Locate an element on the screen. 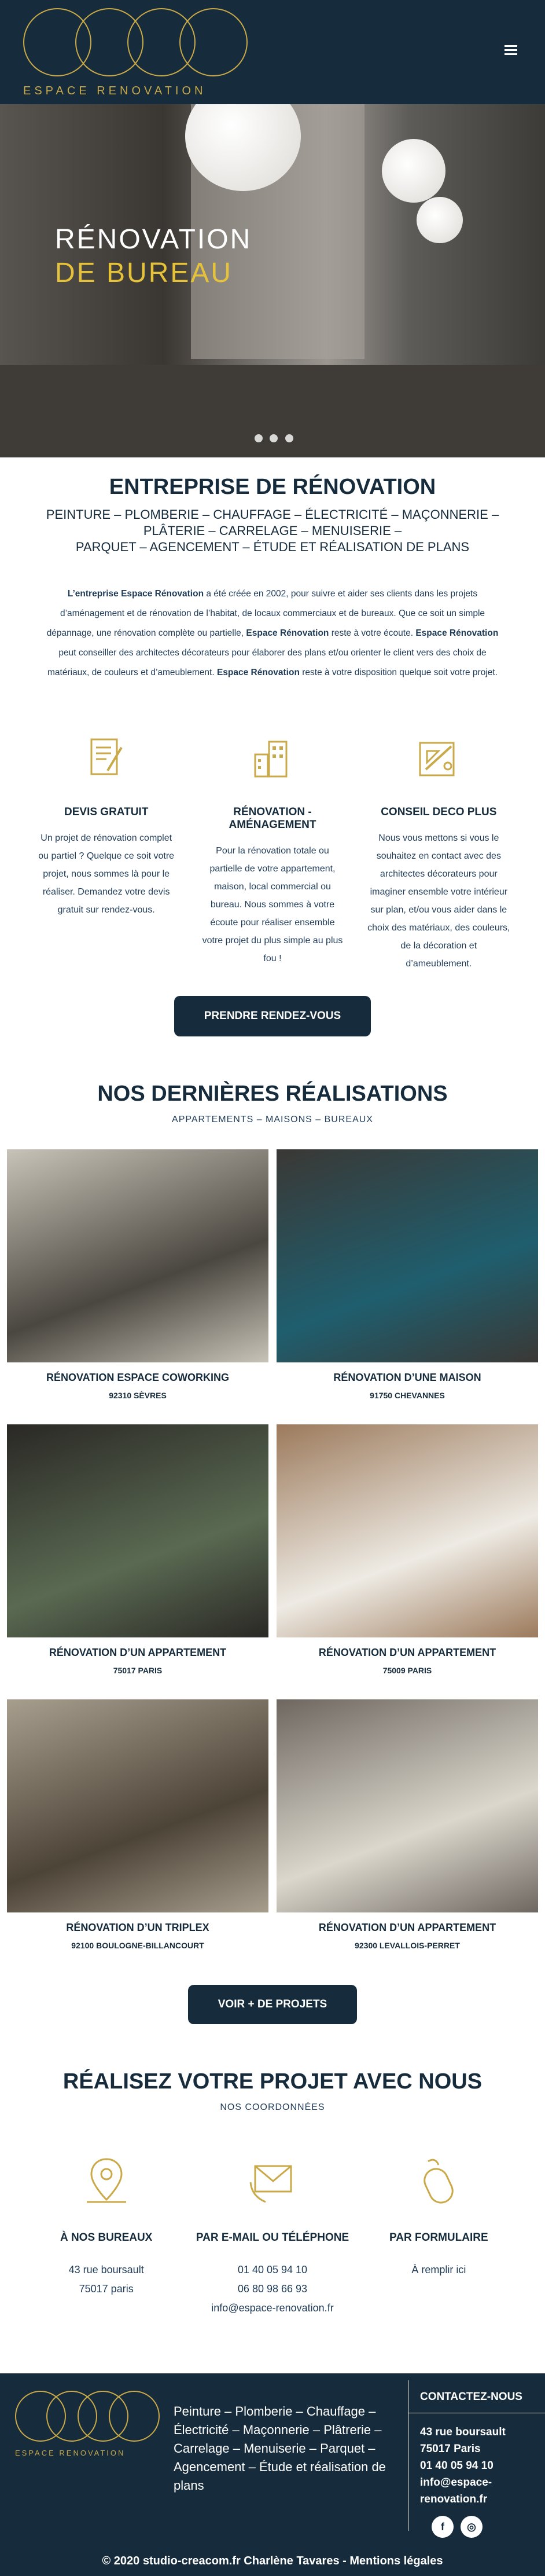 The height and width of the screenshot is (2576, 545). buildings-icon is located at coordinates (271, 759).